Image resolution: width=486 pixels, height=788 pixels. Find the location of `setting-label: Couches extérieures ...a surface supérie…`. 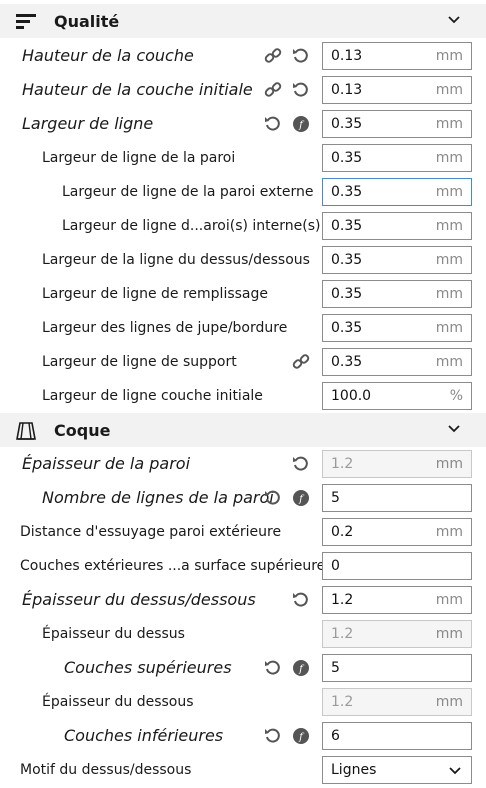

setting-label: Couches extérieures ...a surface supérie… is located at coordinates (173, 566).